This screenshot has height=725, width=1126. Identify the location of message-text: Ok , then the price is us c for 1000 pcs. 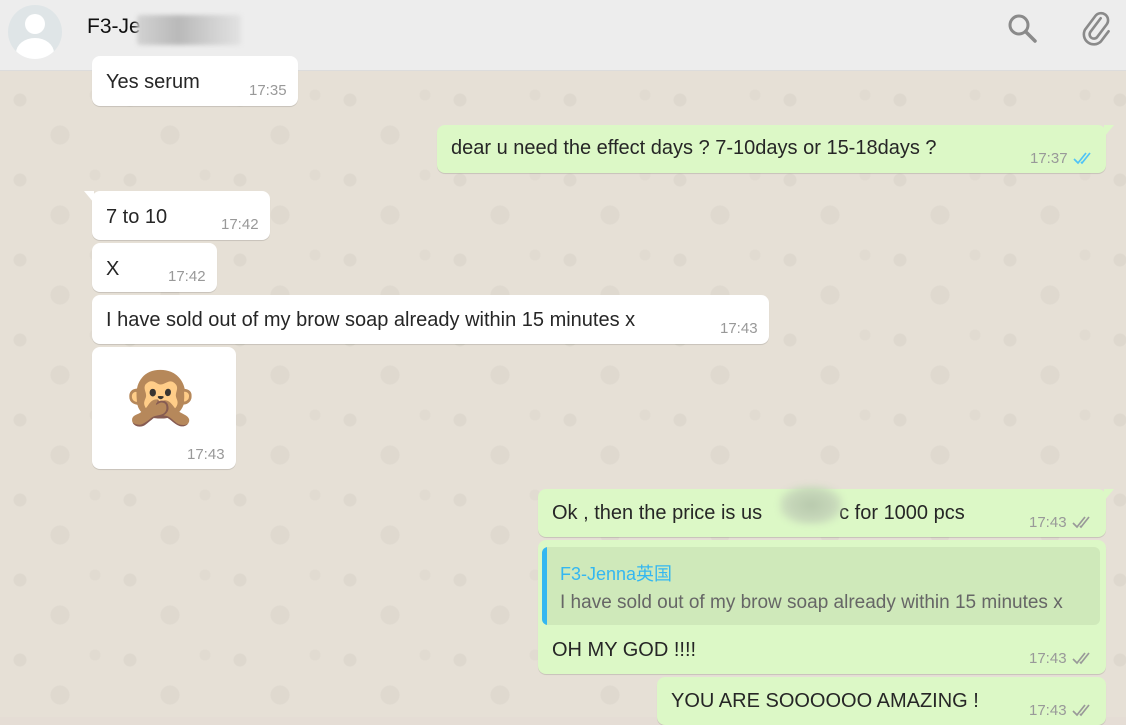
(758, 513).